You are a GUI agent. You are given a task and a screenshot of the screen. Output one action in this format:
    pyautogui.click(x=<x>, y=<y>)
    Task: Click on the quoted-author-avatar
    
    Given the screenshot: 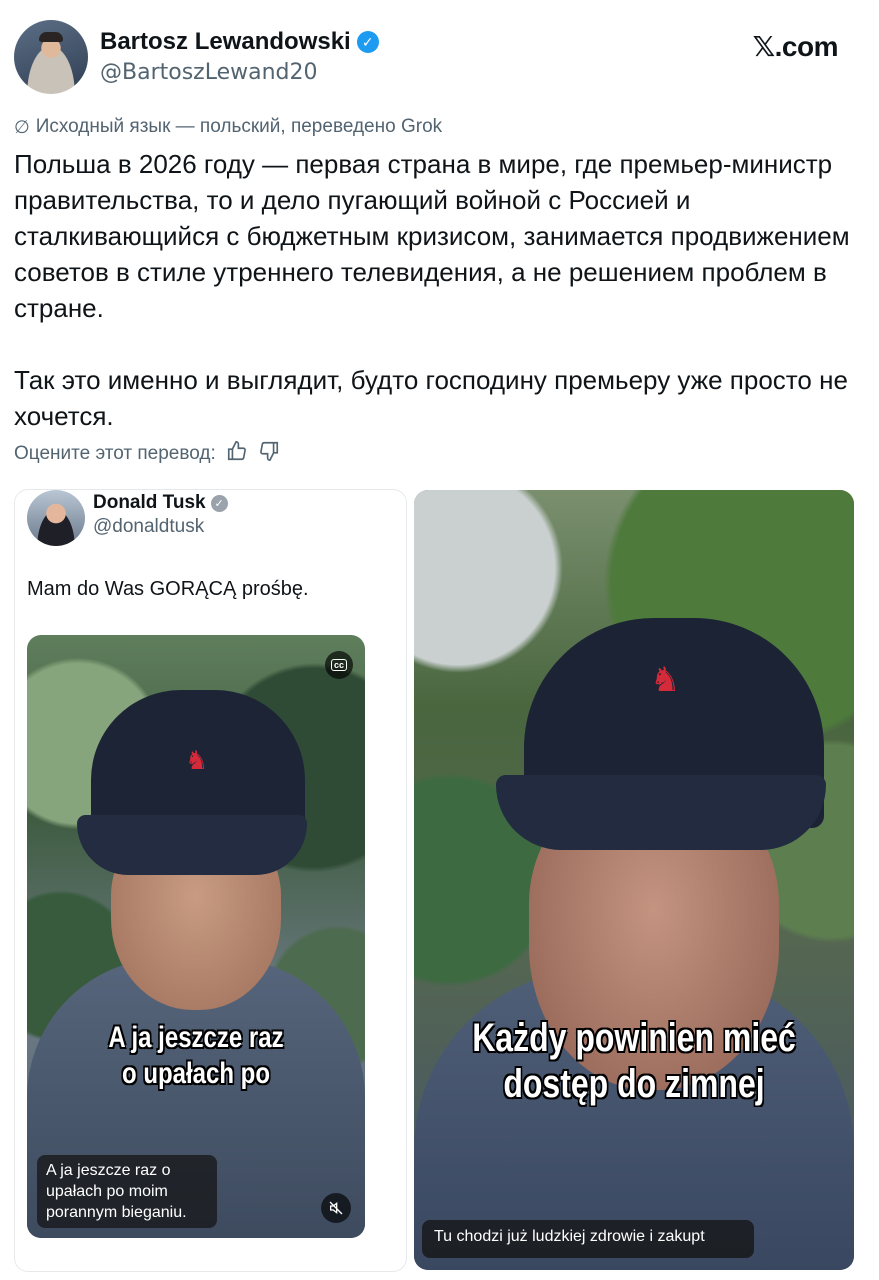 What is the action you would take?
    pyautogui.click(x=56, y=518)
    